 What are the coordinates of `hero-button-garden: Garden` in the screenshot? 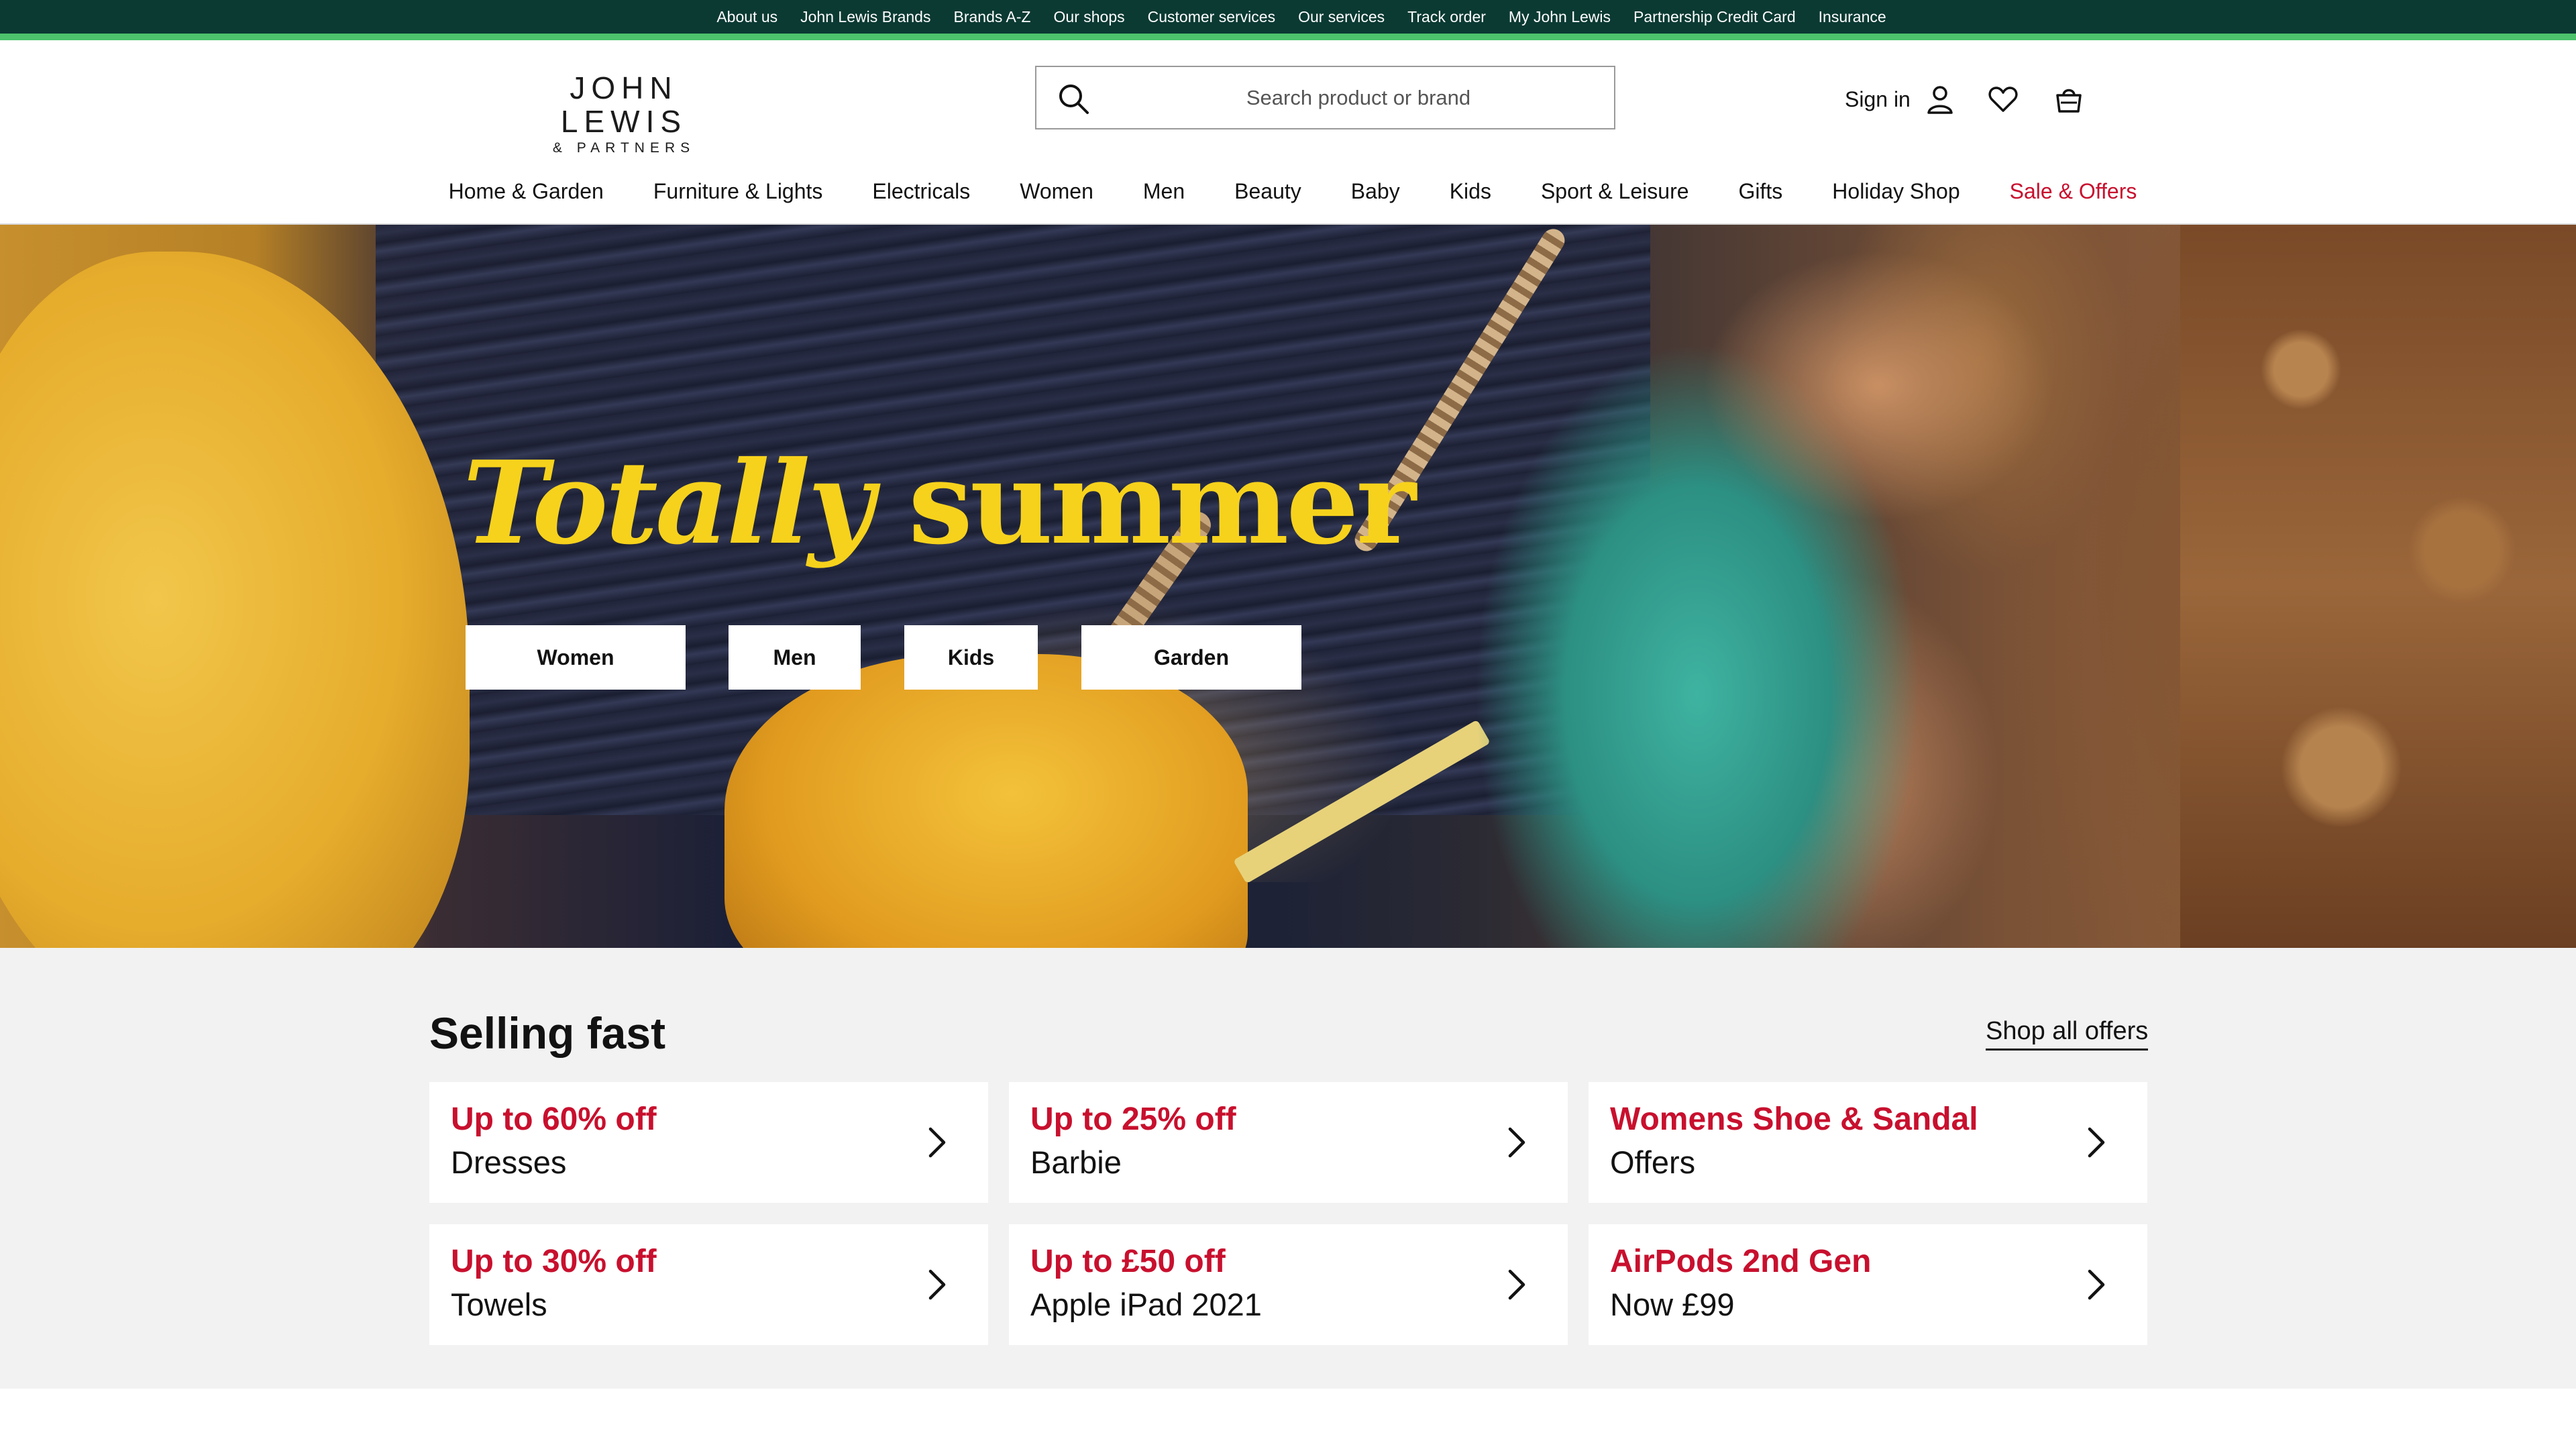 It's located at (1191, 657).